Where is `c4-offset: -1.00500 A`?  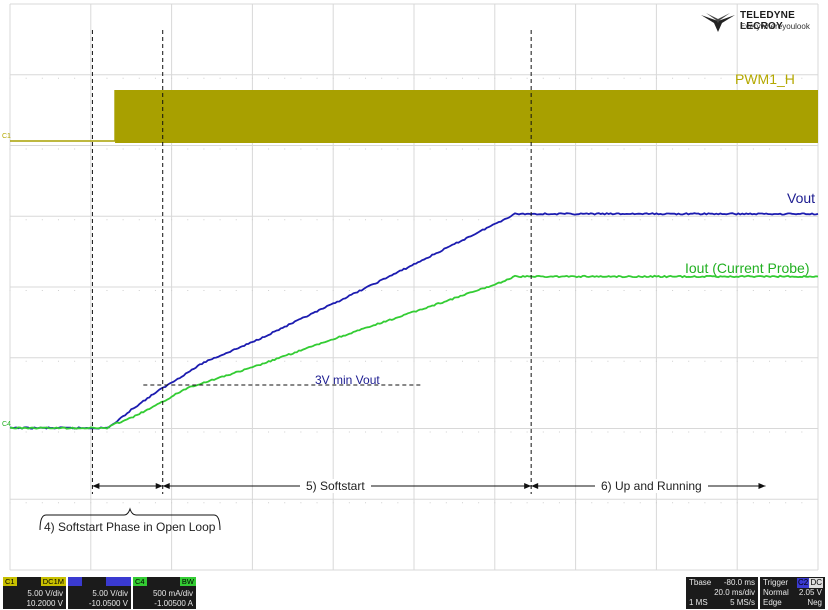
c4-offset: -1.00500 A is located at coordinates (173, 603).